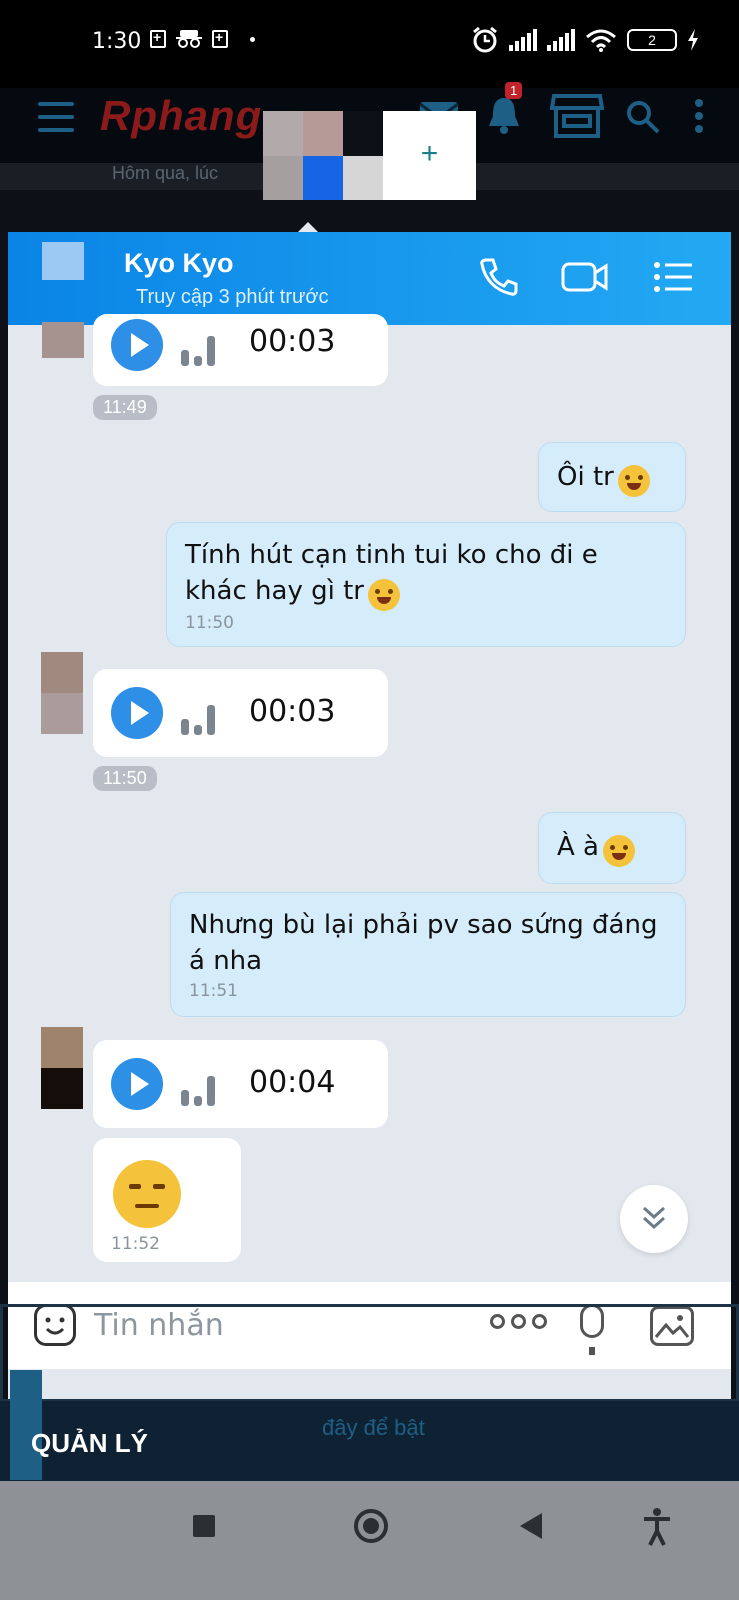 The image size is (739, 1600). Describe the element at coordinates (369, 278) in the screenshot. I see `chat-header: Kyo Kyo Truy cập 3 phút trước` at that location.